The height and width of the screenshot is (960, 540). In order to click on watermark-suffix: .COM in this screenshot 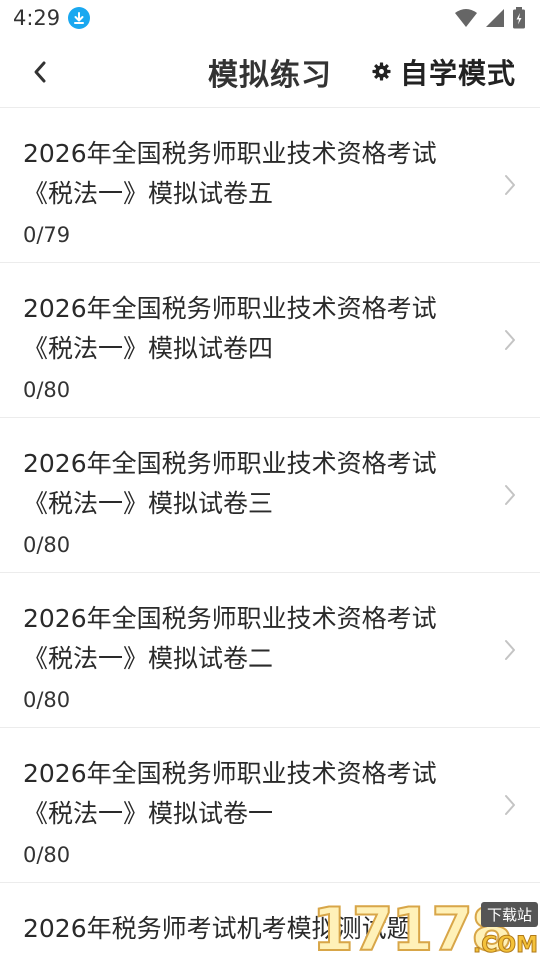, I will do `click(505, 946)`.